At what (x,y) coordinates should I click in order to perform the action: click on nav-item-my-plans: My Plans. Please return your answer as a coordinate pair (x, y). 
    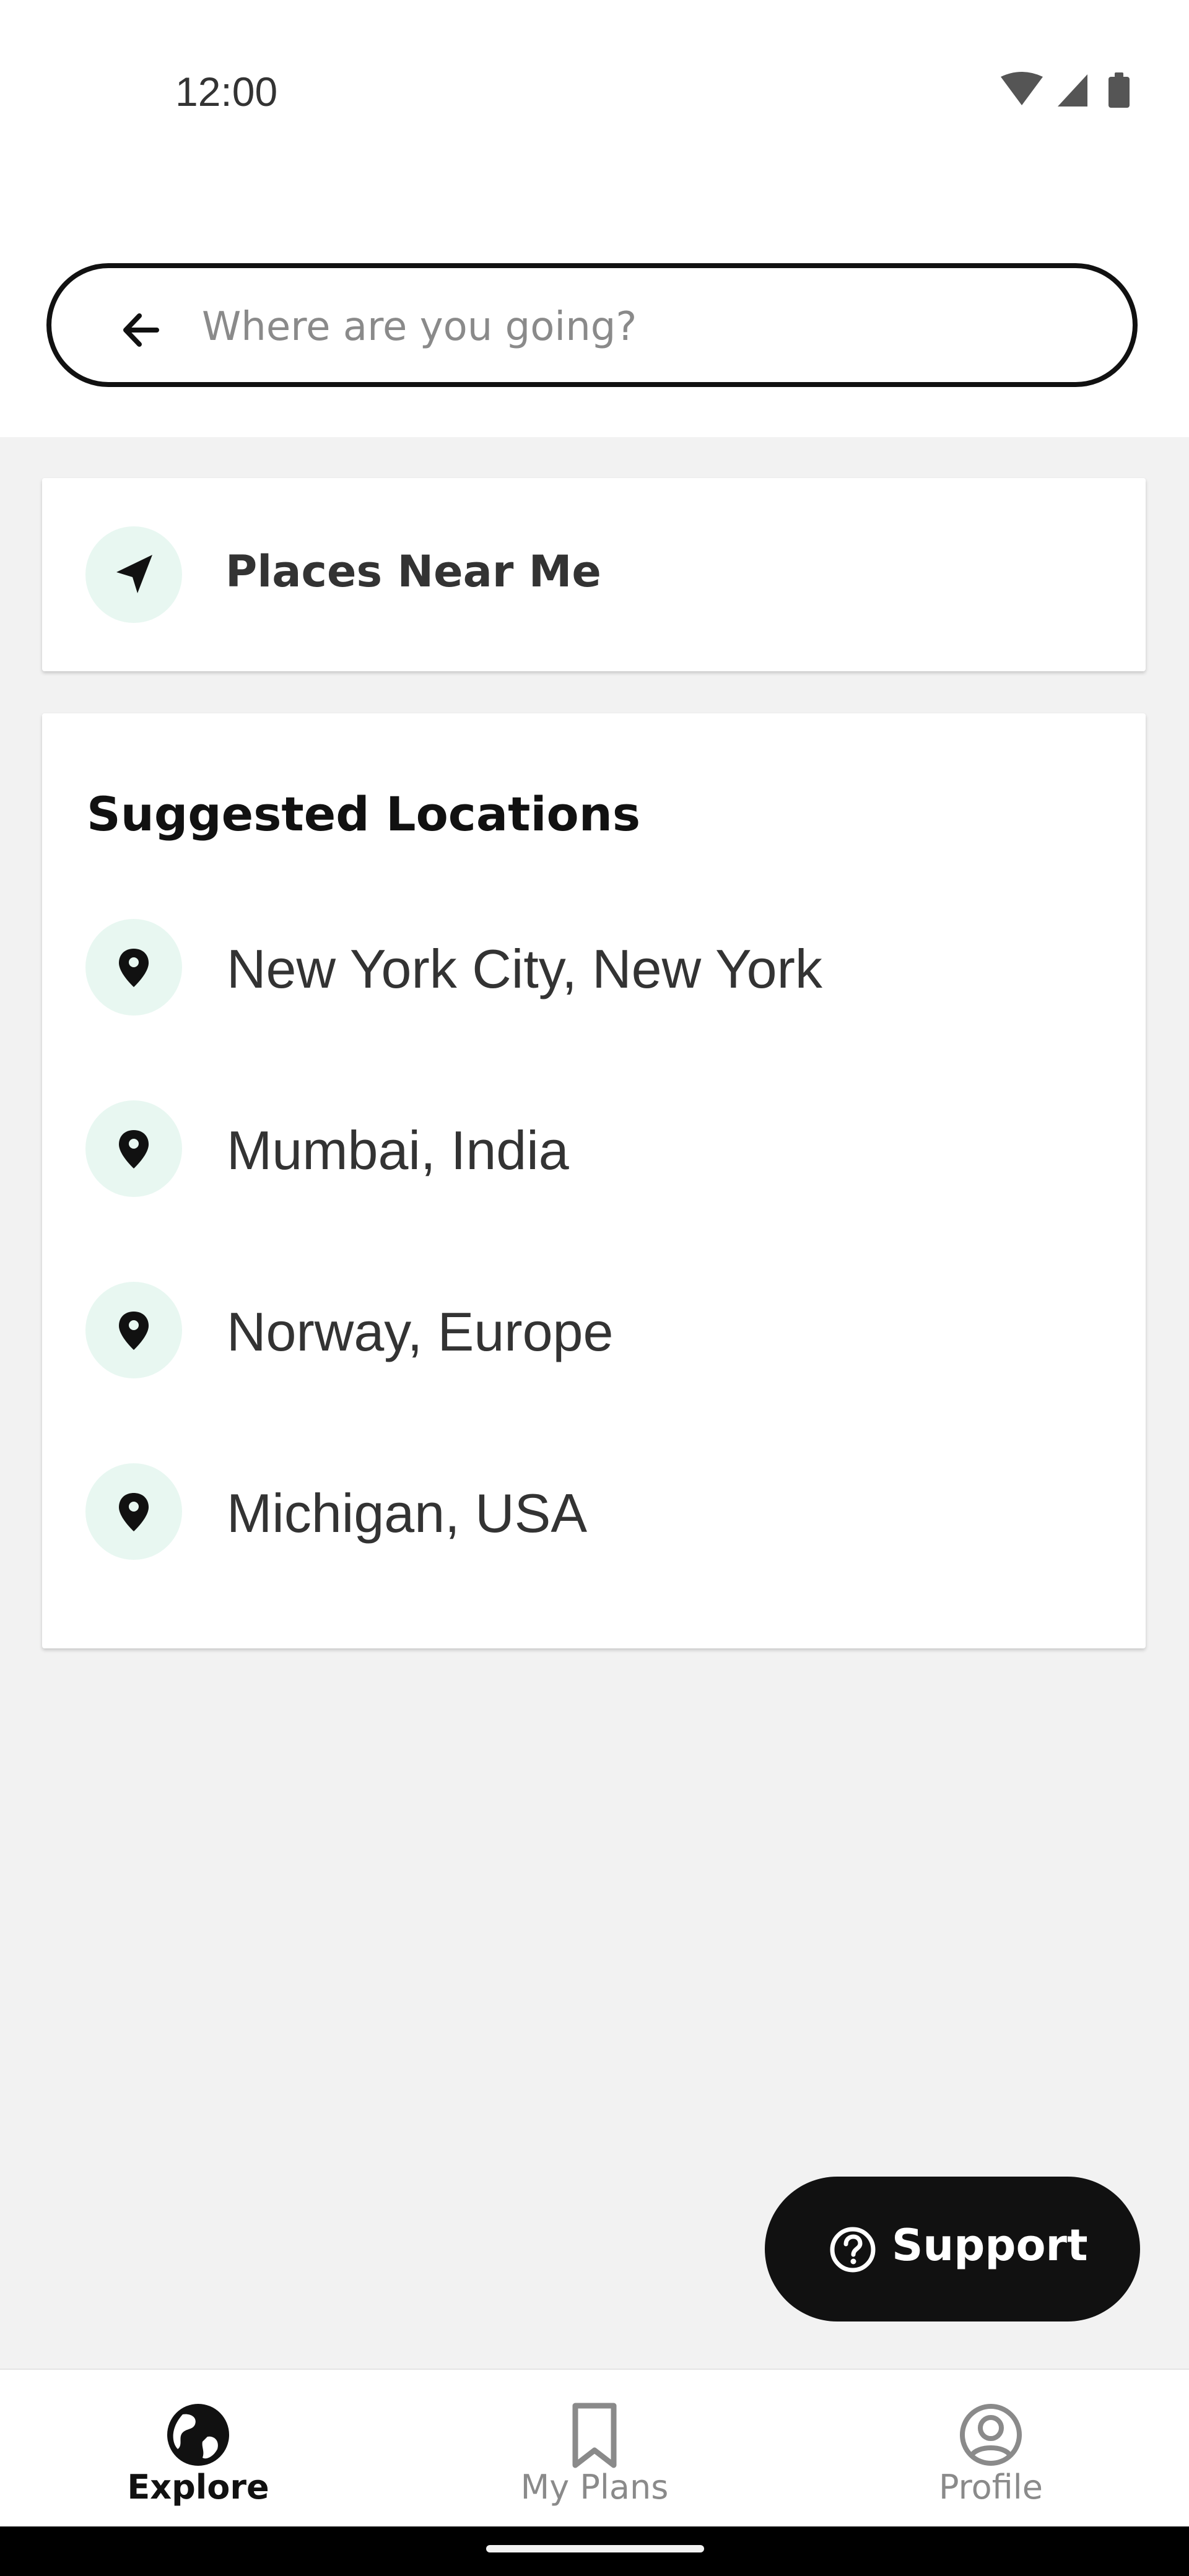
    Looking at the image, I should click on (594, 2449).